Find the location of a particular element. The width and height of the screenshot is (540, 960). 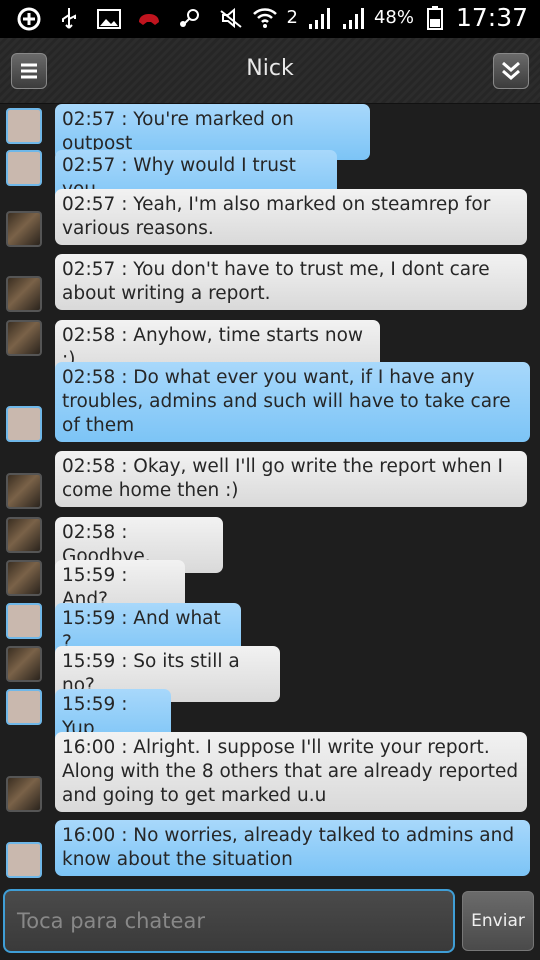

double-chevron-down-icon is located at coordinates (511, 70).